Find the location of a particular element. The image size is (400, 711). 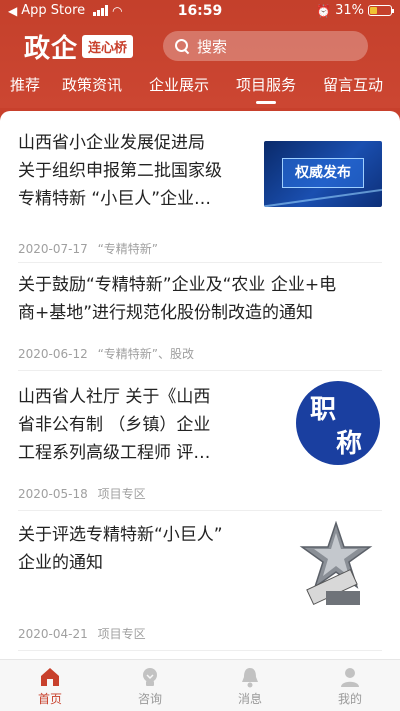

nav-consult: 咨询 is located at coordinates (150, 685).